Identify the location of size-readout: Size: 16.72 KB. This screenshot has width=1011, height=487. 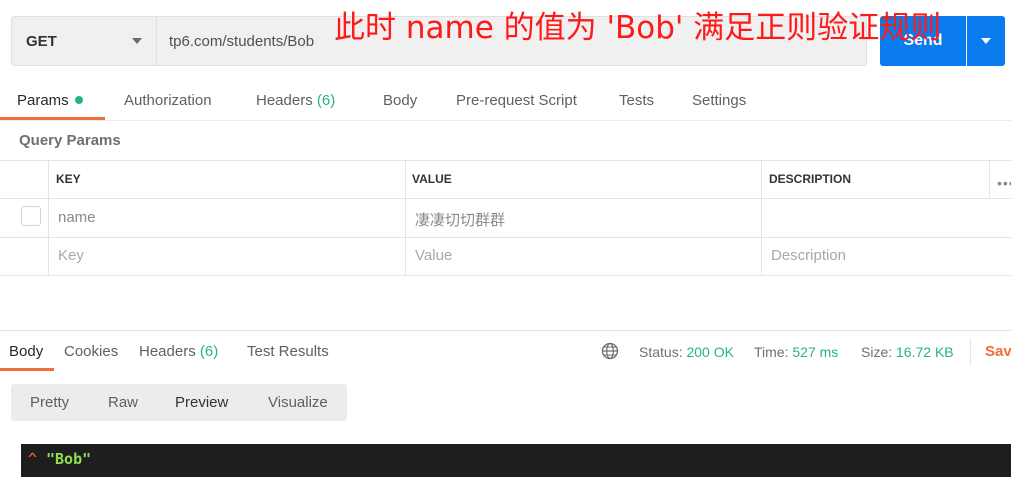
(907, 352).